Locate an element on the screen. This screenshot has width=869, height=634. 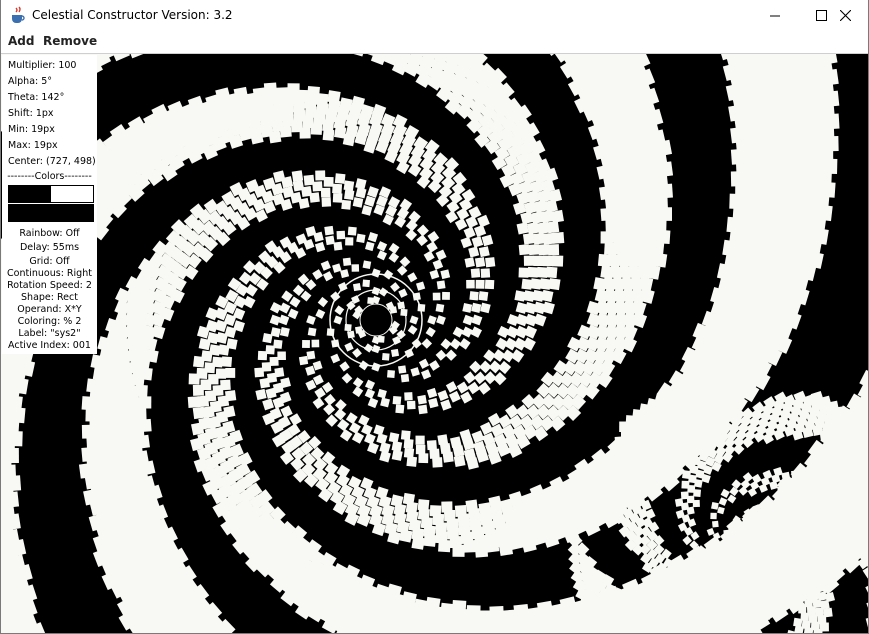
menu-bar: Add Remove is located at coordinates (434, 42).